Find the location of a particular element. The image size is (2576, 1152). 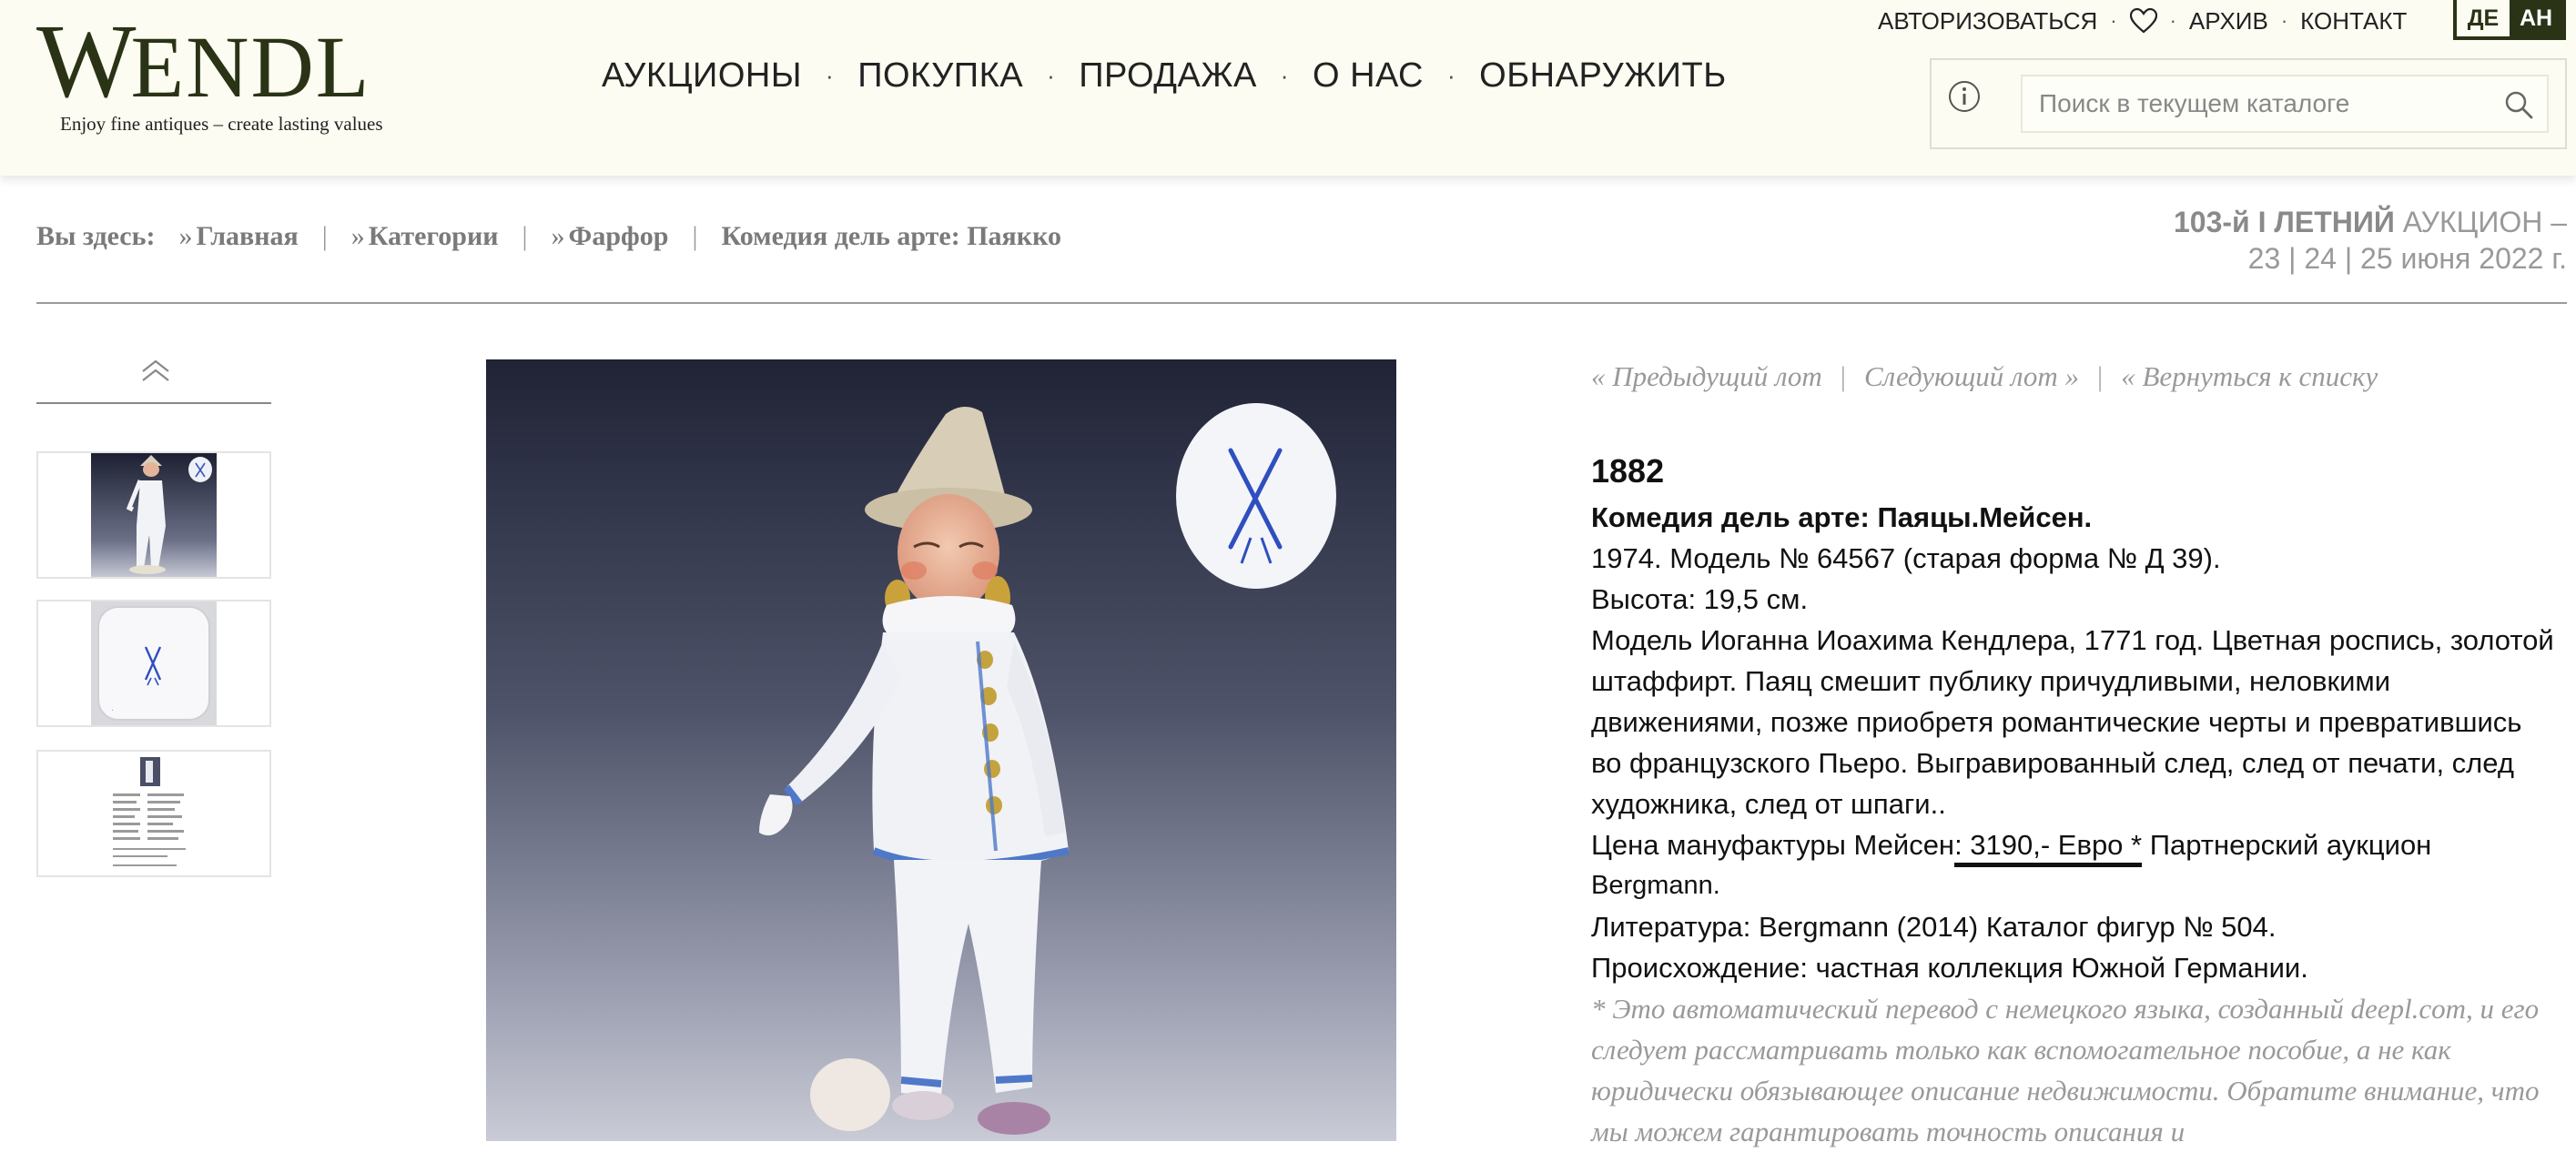

price-suffix: Партнерский аукцион is located at coordinates (2287, 845).